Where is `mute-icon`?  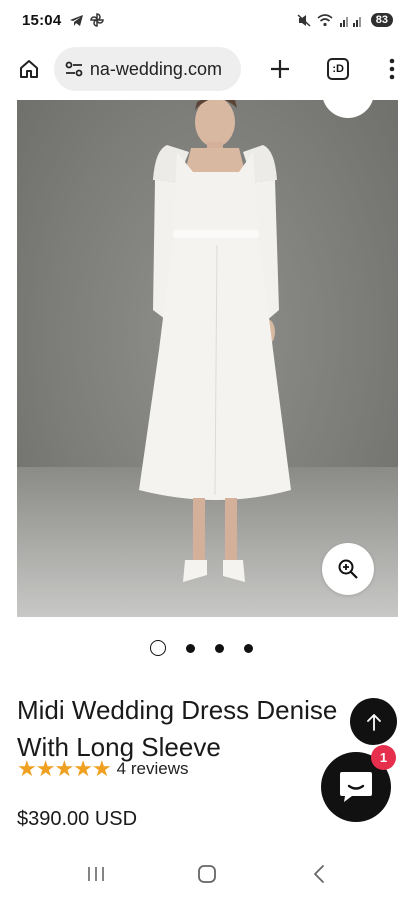 mute-icon is located at coordinates (304, 20).